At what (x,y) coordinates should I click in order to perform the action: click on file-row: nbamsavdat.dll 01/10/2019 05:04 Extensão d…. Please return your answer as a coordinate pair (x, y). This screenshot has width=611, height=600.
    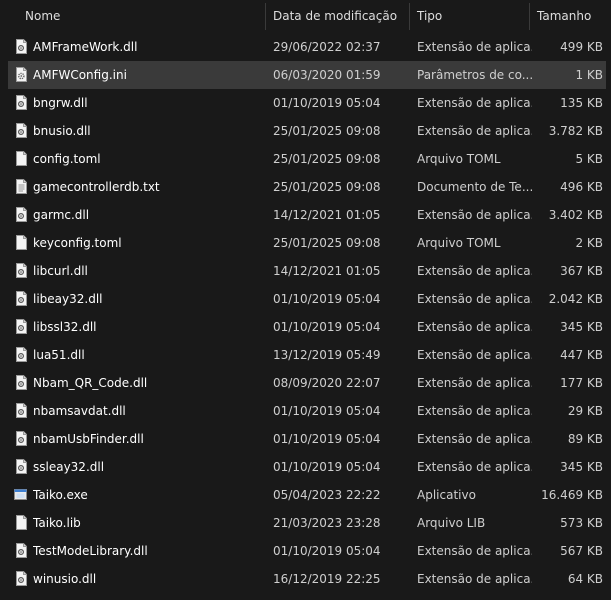
    Looking at the image, I should click on (307, 411).